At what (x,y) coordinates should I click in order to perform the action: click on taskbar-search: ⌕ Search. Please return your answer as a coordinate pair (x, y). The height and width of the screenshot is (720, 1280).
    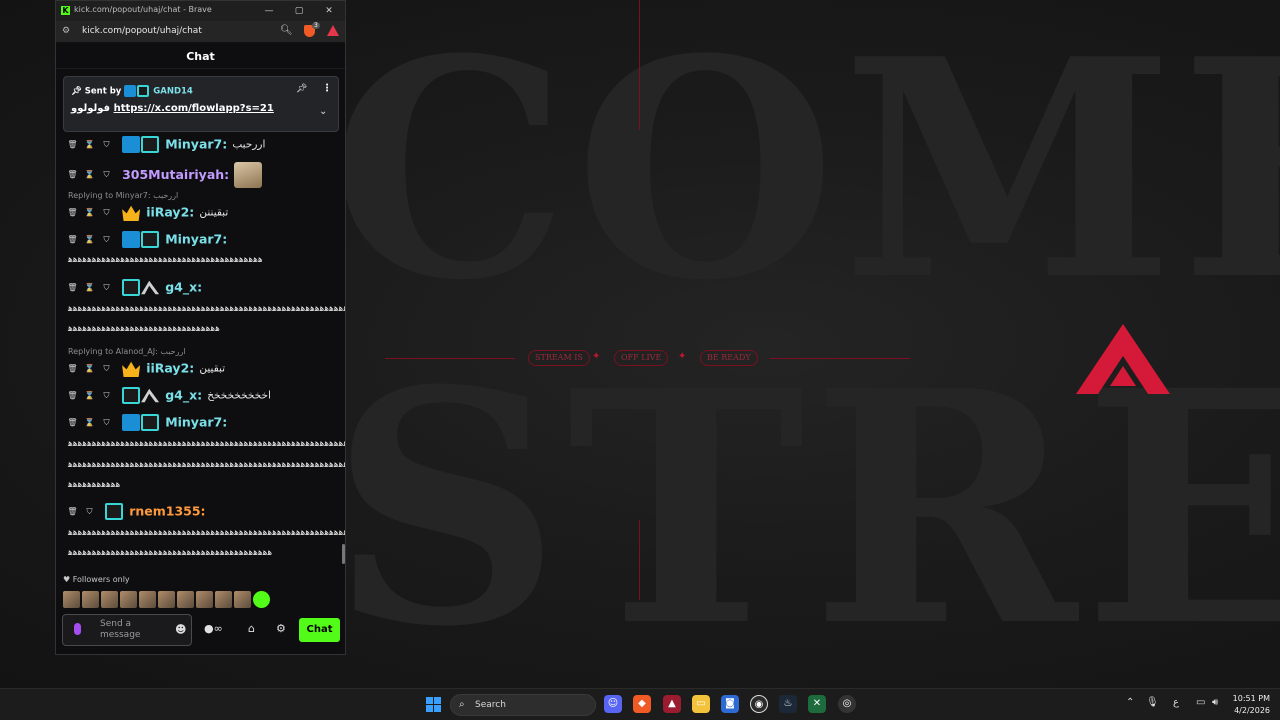
    Looking at the image, I should click on (523, 705).